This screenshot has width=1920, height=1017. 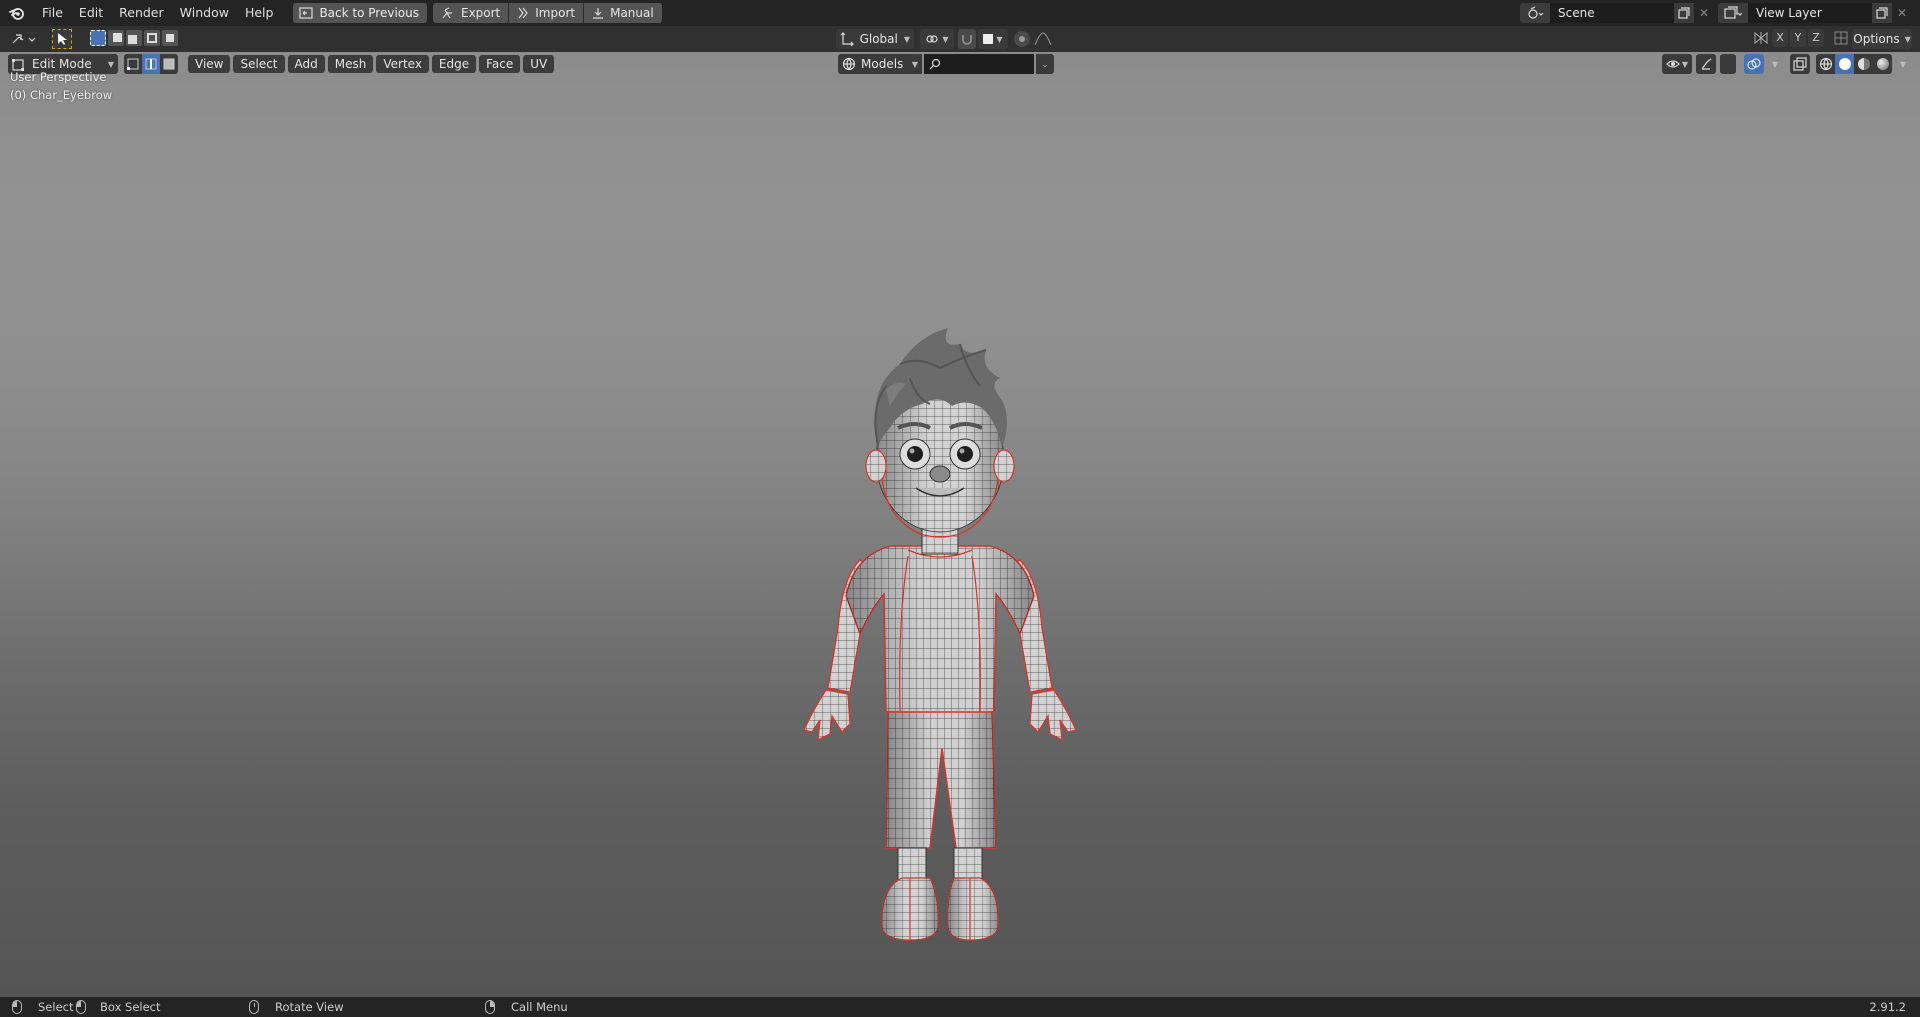 I want to click on status-select: Select, so click(x=42, y=1007).